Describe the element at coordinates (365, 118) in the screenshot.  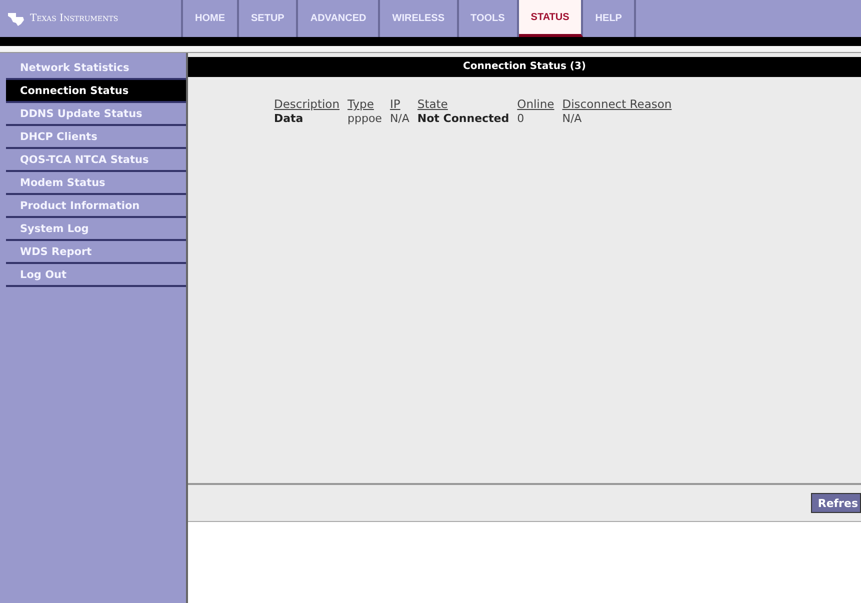
I see `table-cell-text: pppoe` at that location.